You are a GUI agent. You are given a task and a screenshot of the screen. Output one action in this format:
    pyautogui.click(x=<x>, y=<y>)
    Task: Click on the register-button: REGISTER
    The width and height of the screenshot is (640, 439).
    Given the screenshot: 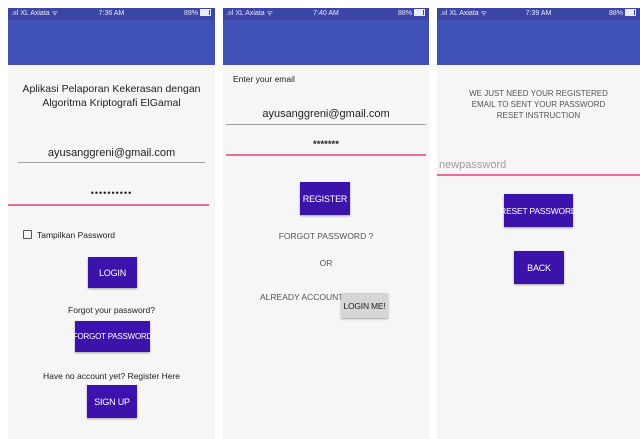 What is the action you would take?
    pyautogui.click(x=325, y=198)
    